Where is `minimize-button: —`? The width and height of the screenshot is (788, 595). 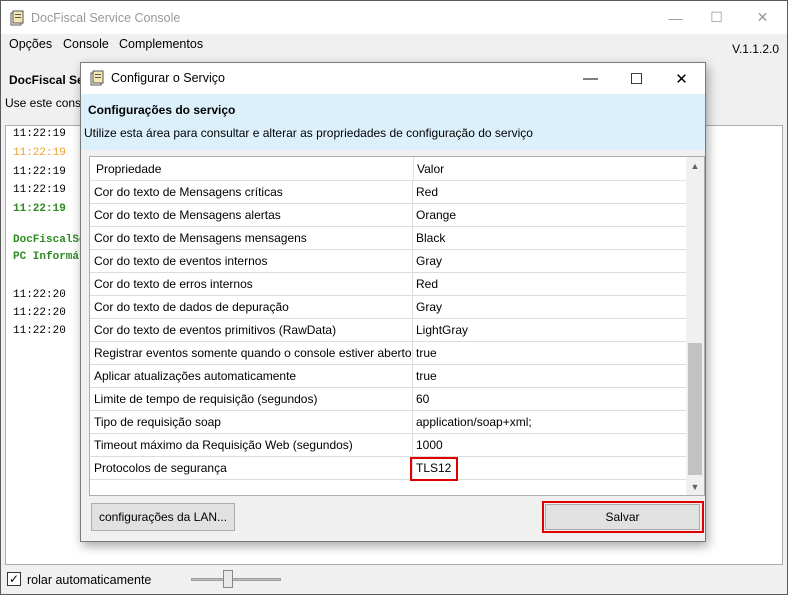
minimize-button: — is located at coordinates (675, 17).